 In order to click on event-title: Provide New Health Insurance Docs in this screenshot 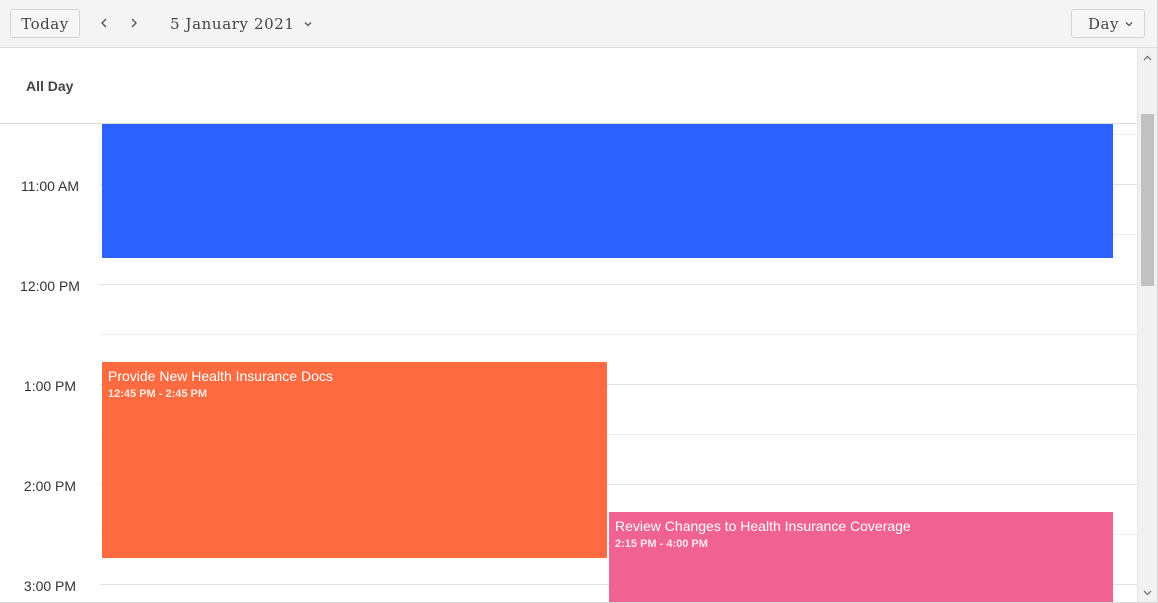, I will do `click(220, 376)`.